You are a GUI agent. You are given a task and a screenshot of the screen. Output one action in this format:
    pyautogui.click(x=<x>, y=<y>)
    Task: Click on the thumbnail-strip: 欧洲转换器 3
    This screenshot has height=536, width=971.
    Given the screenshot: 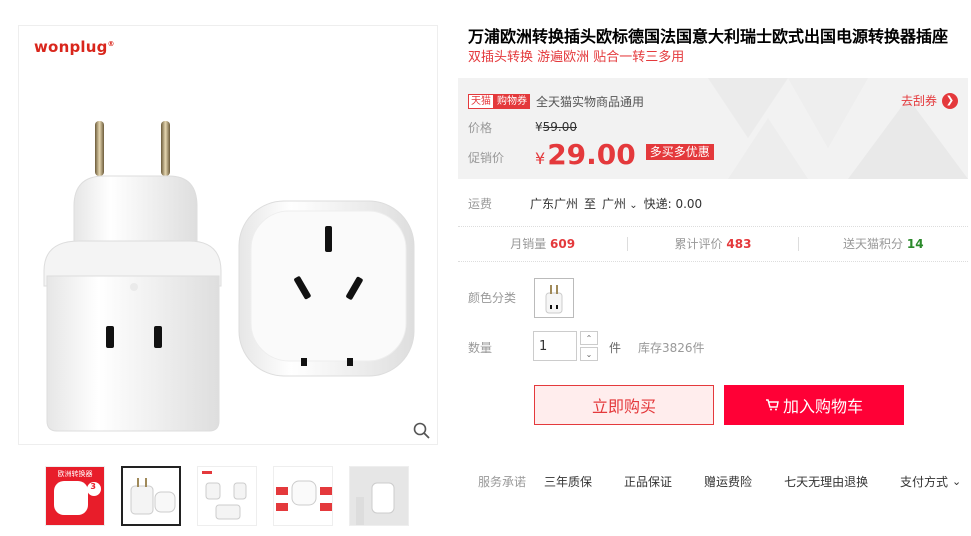 What is the action you would take?
    pyautogui.click(x=227, y=496)
    